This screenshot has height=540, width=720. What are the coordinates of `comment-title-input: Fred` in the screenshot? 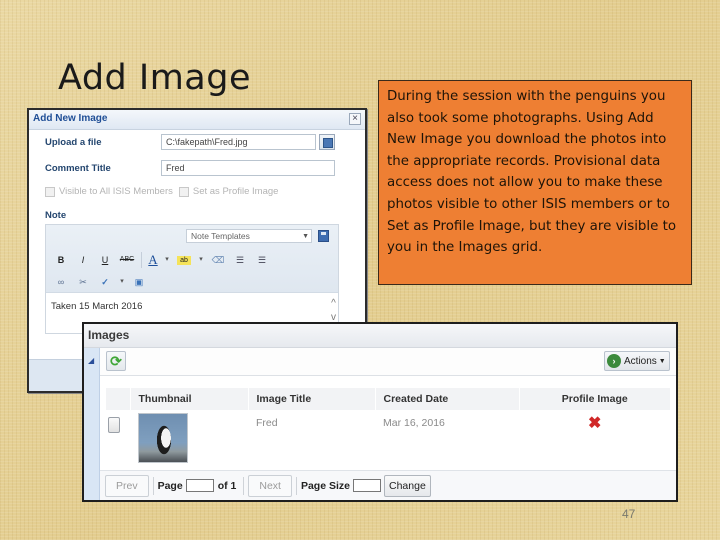 It's located at (248, 168).